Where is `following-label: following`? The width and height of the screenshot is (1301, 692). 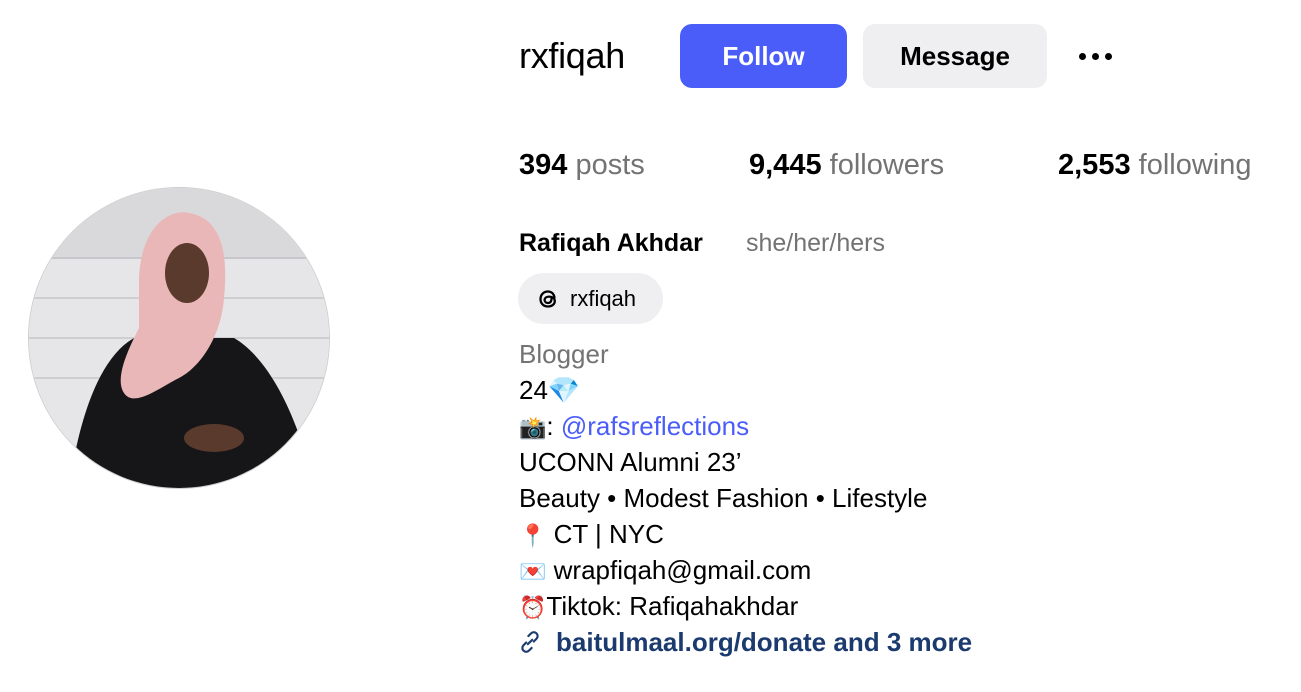
following-label: following is located at coordinates (1195, 165).